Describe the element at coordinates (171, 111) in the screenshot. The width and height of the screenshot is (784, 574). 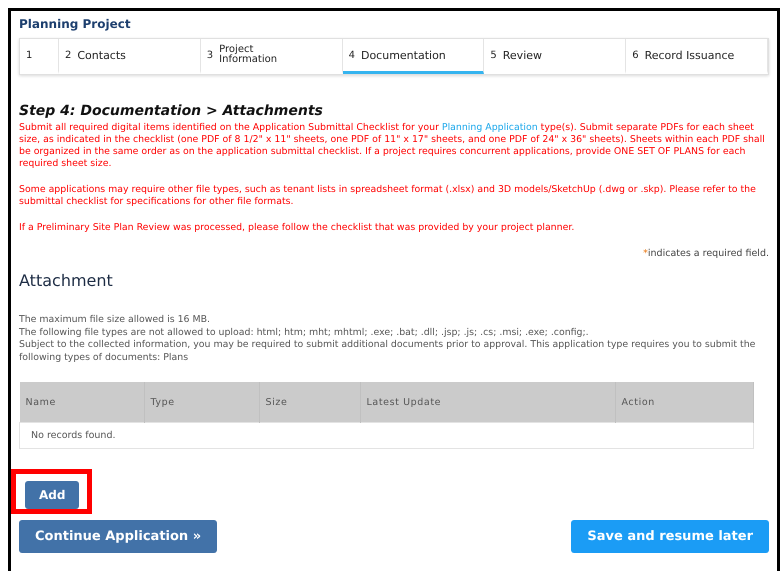
I see `step-heading: Step 4: Documentation > Attachments` at that location.